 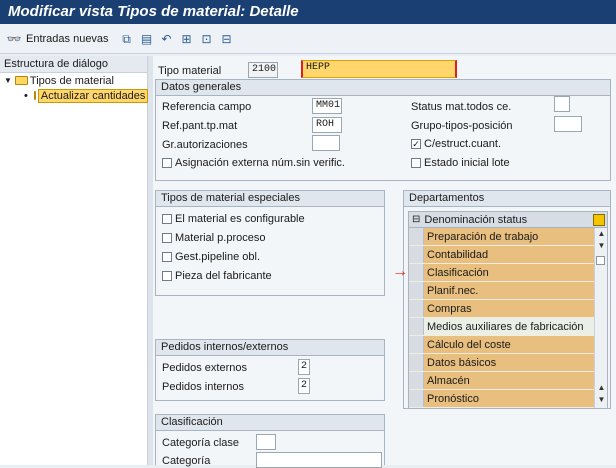 I want to click on column-config-icon, so click(x=599, y=219).